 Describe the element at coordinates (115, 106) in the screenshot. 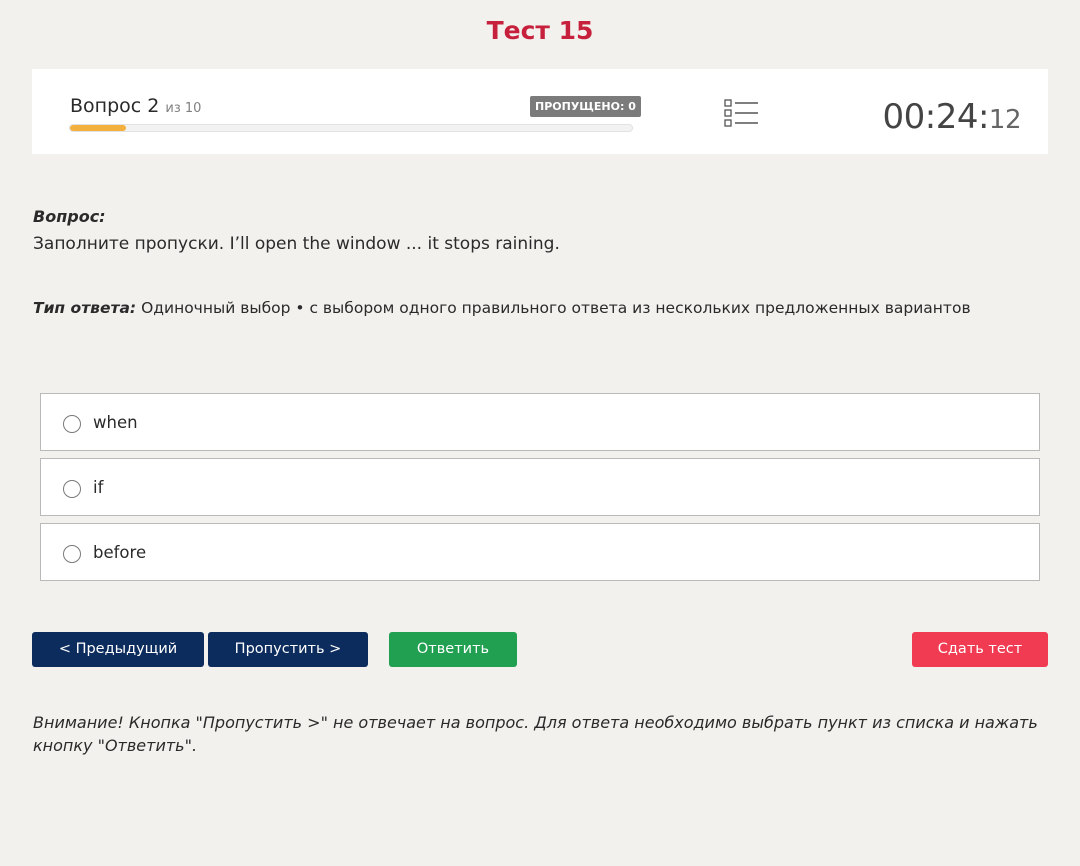

I see `question-number: Вопрос 2` at that location.